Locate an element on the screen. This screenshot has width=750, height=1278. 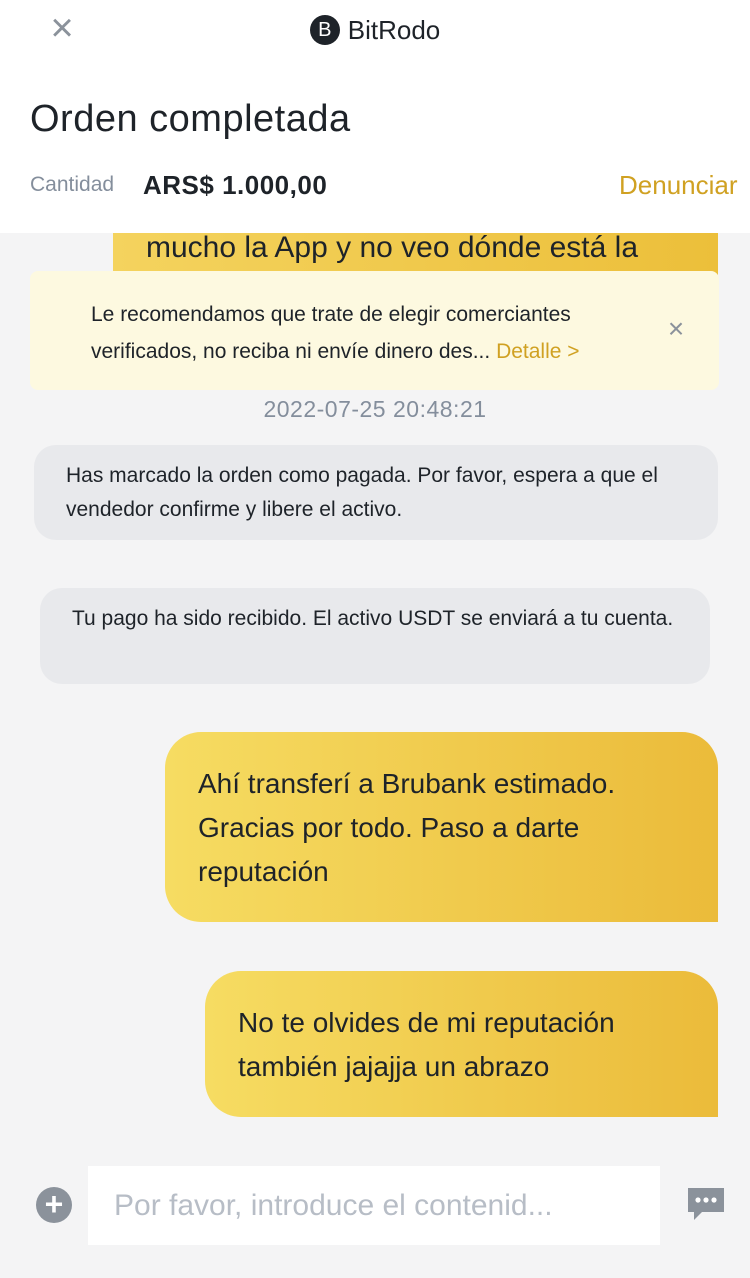
page-title: Orden completada is located at coordinates (190, 119).